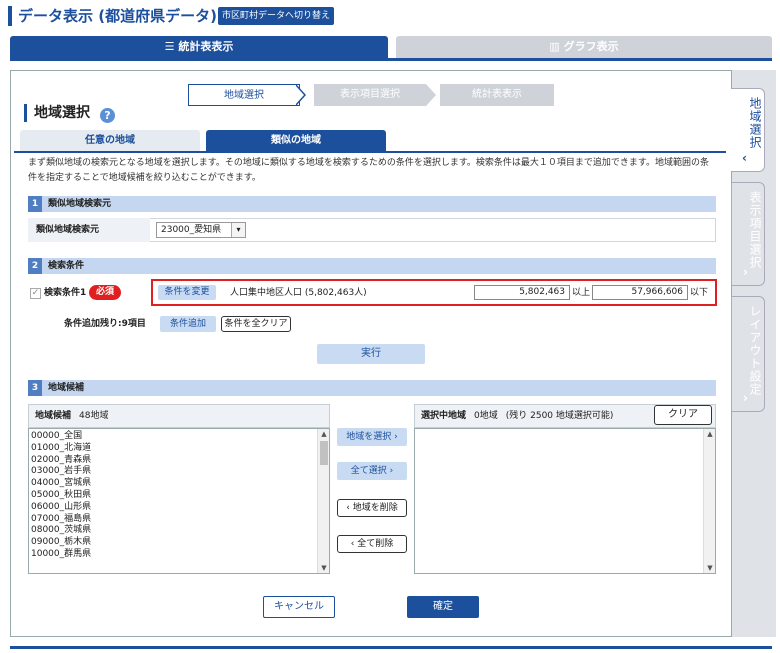 The height and width of the screenshot is (653, 780). What do you see at coordinates (25, 113) in the screenshot?
I see `section-accent-bar` at bounding box center [25, 113].